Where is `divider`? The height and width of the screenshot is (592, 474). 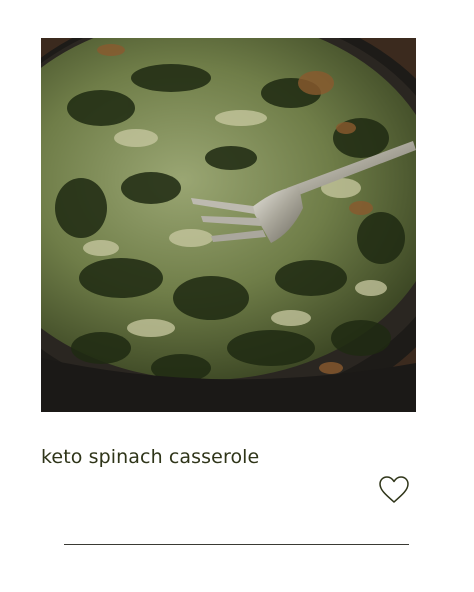
divider is located at coordinates (236, 544).